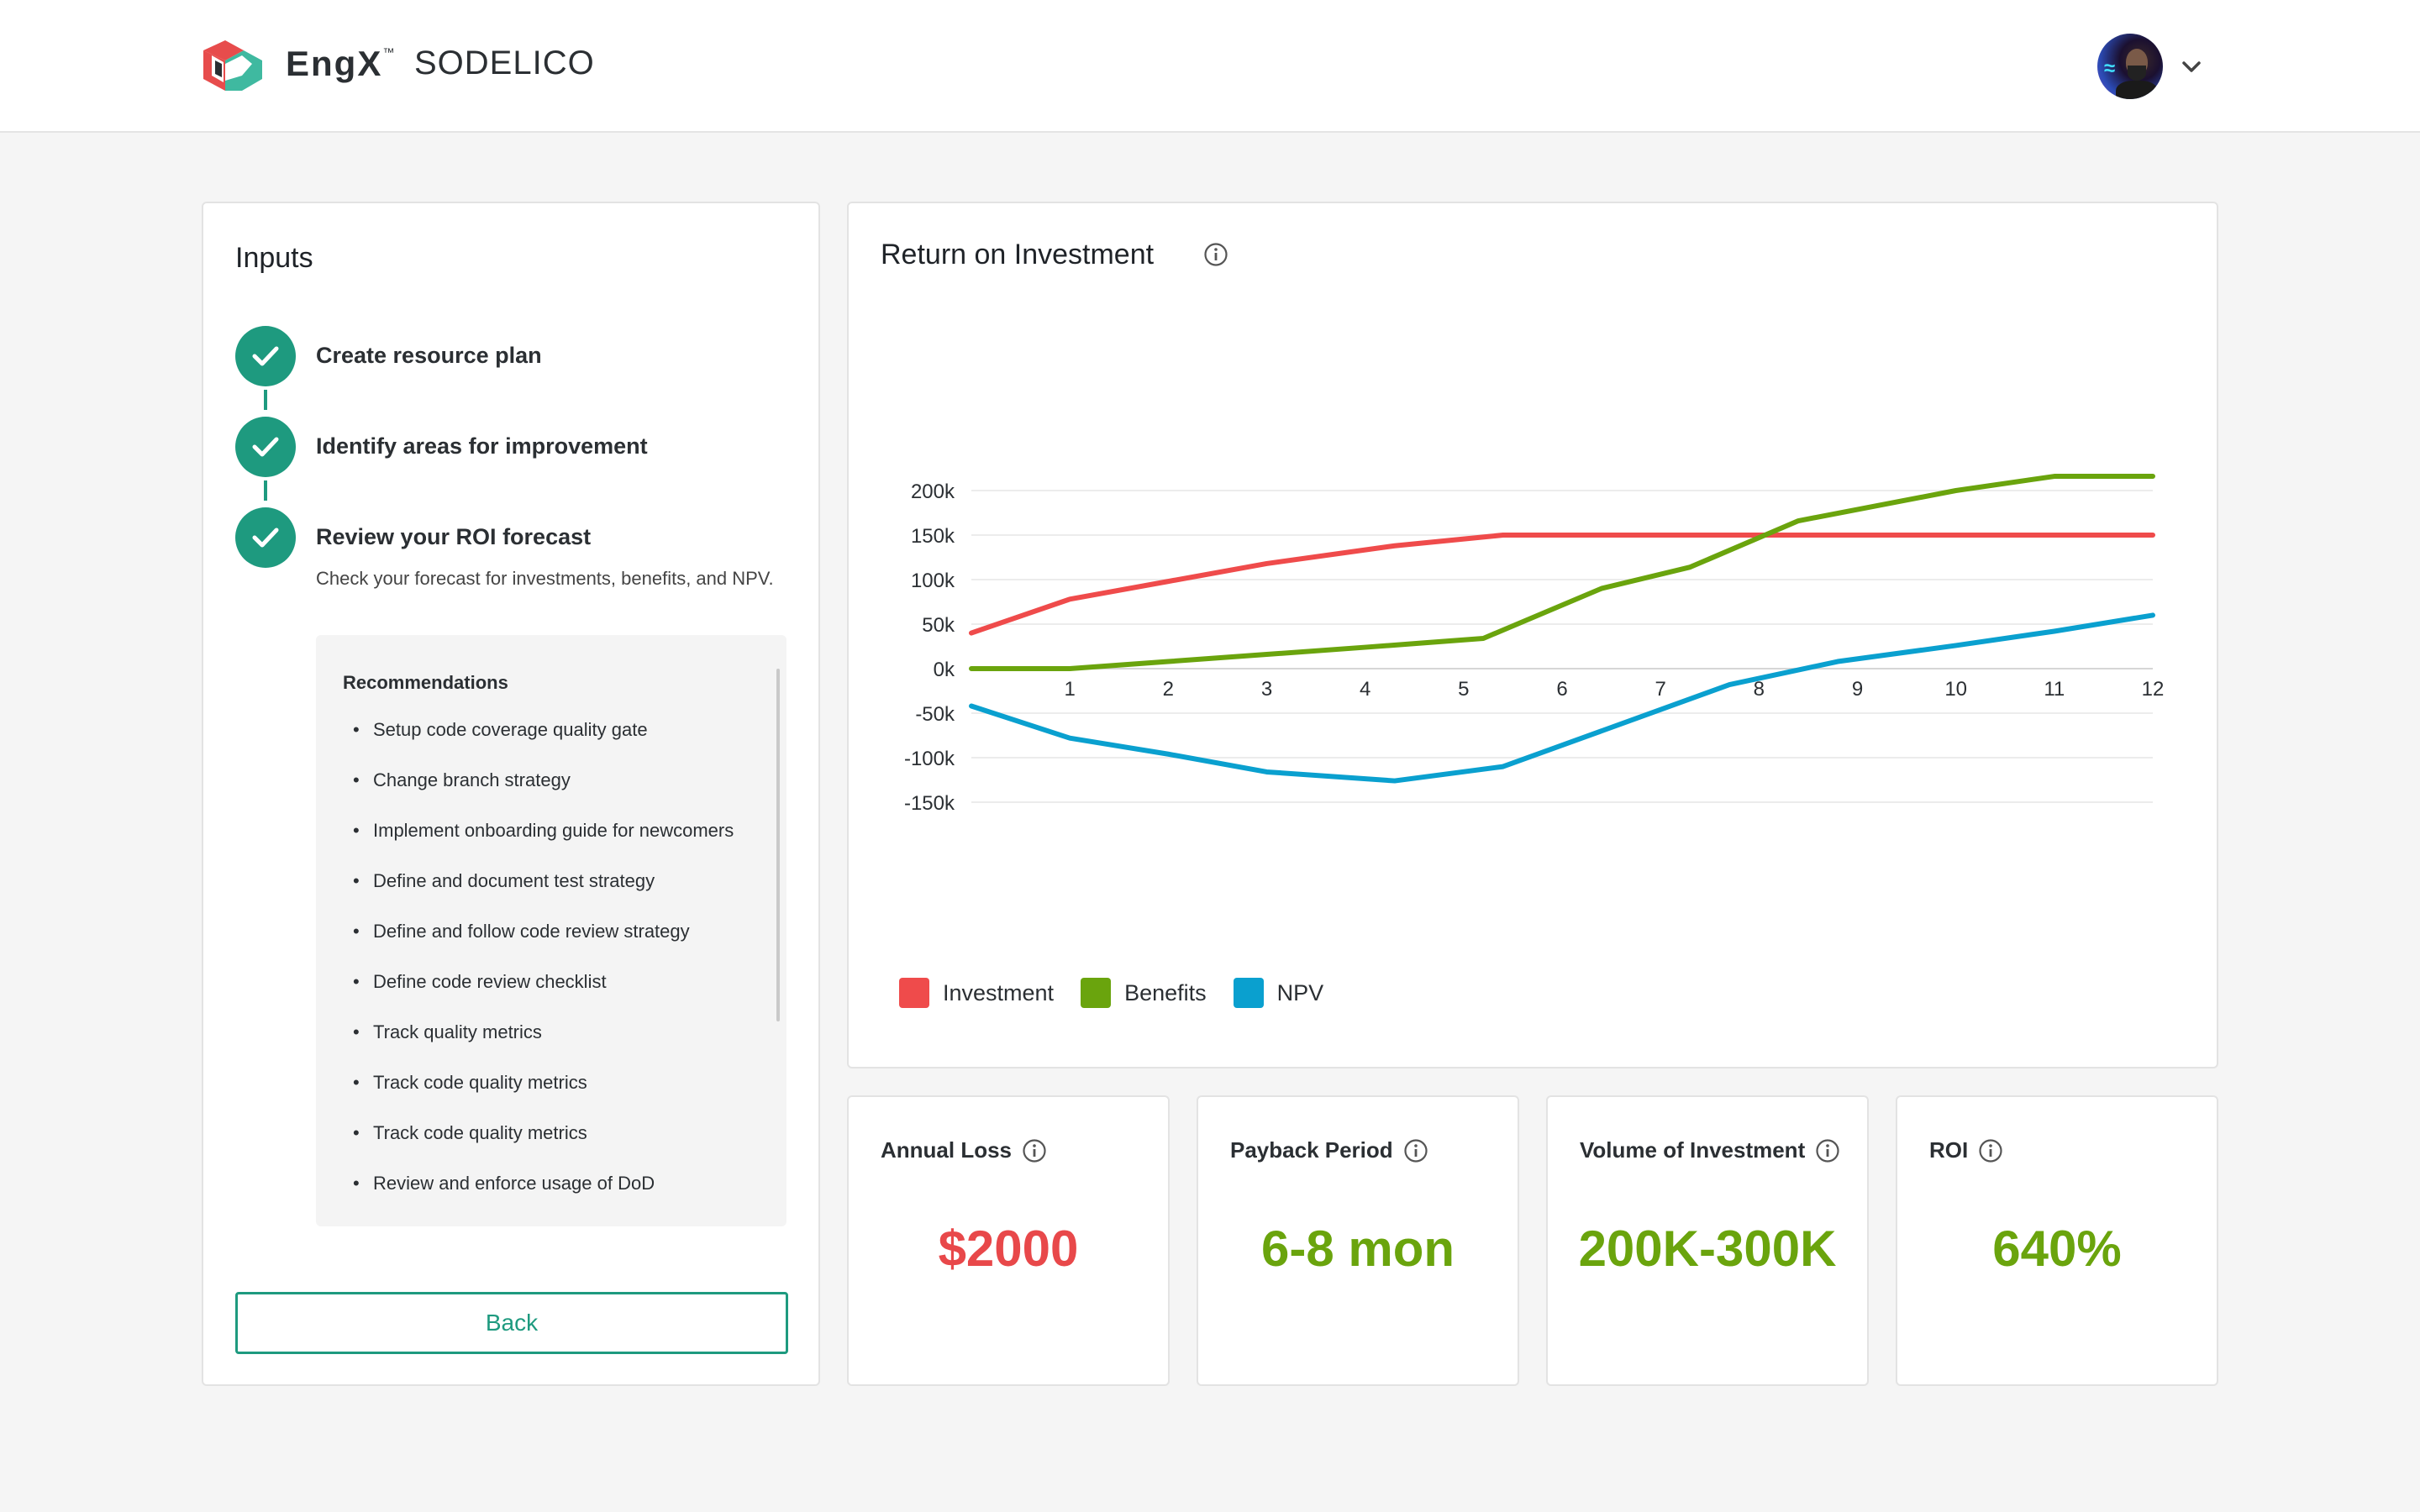 This screenshot has height=1512, width=2420. Describe the element at coordinates (505, 63) in the screenshot. I see `company-name: SODELICO` at that location.